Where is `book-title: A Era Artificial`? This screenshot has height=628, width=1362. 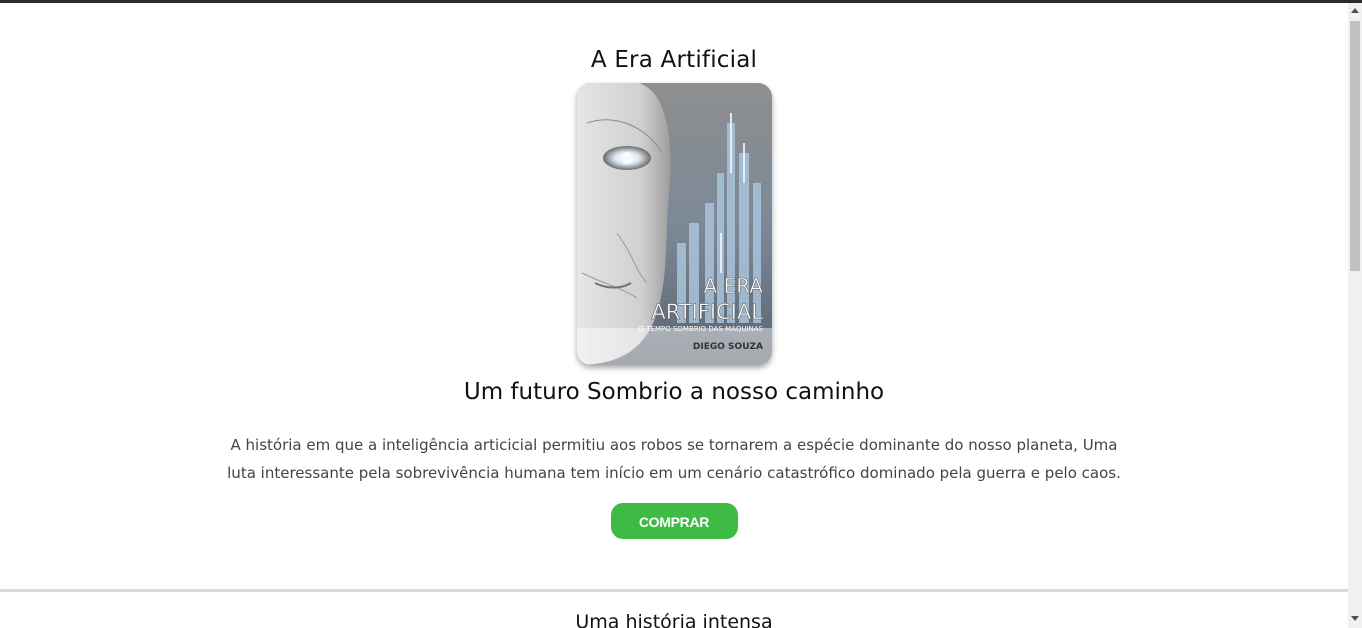 book-title: A Era Artificial is located at coordinates (674, 60).